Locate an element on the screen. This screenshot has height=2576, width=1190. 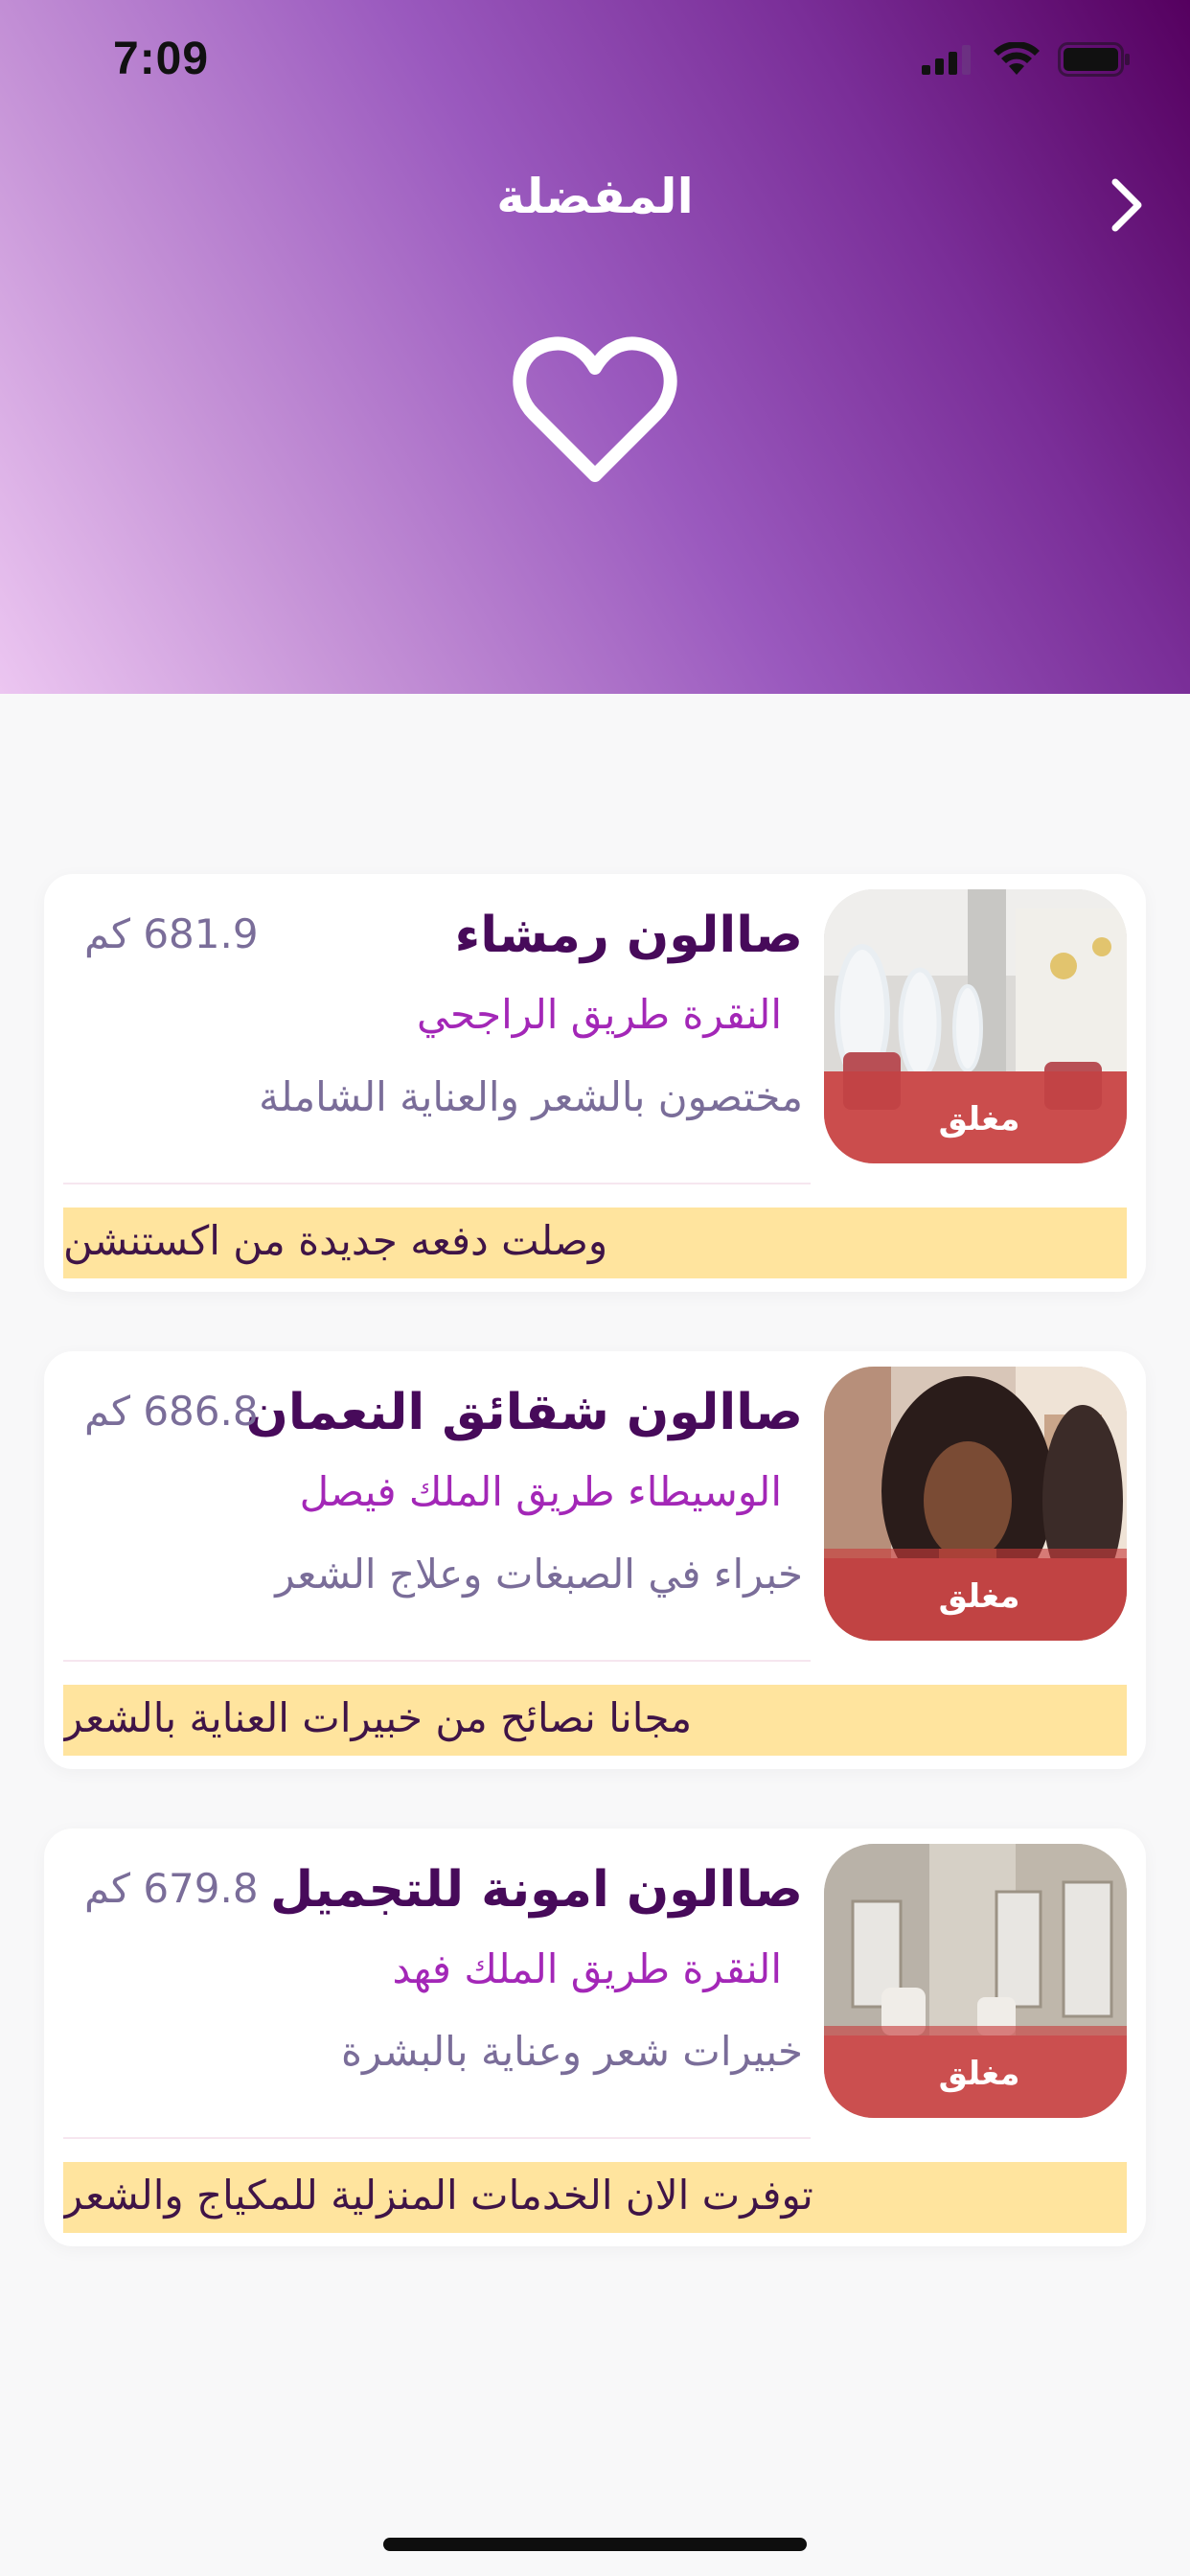
announcement-banner: مجانا نصائح من خبيرات العناية بالشعر is located at coordinates (595, 1720).